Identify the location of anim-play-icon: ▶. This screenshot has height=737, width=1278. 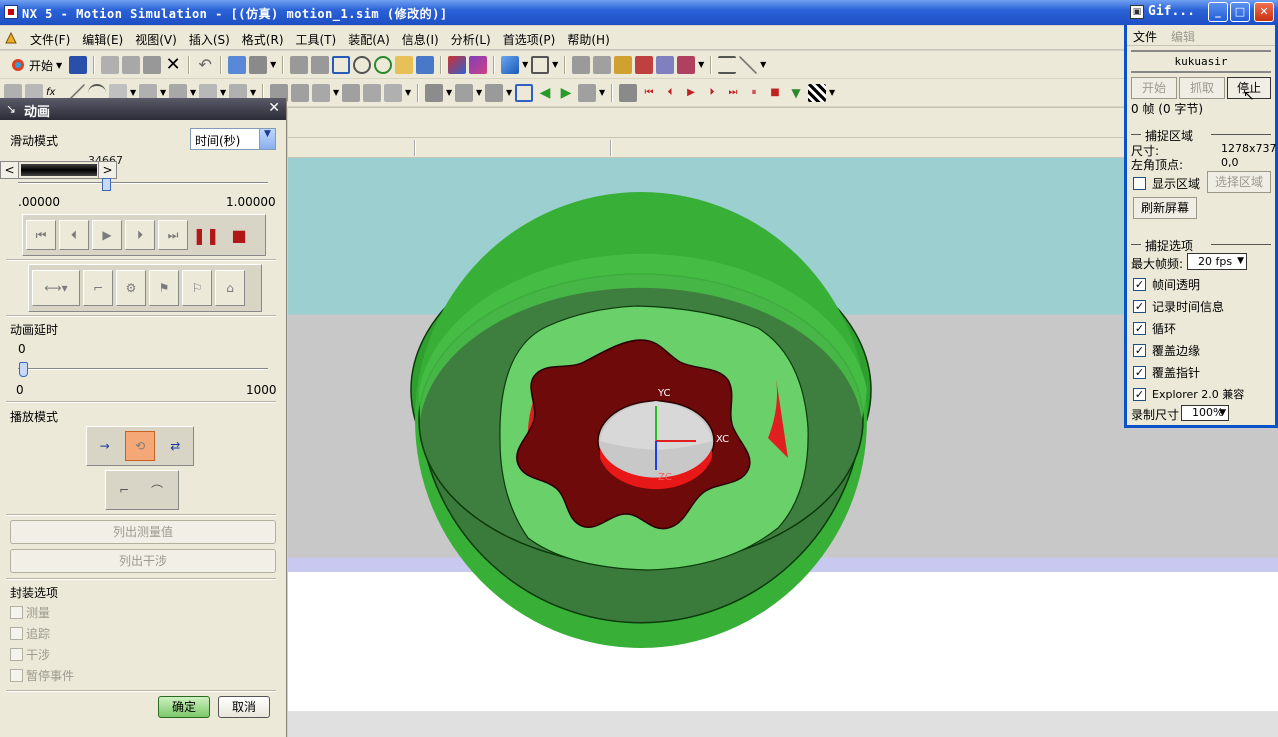
(691, 93).